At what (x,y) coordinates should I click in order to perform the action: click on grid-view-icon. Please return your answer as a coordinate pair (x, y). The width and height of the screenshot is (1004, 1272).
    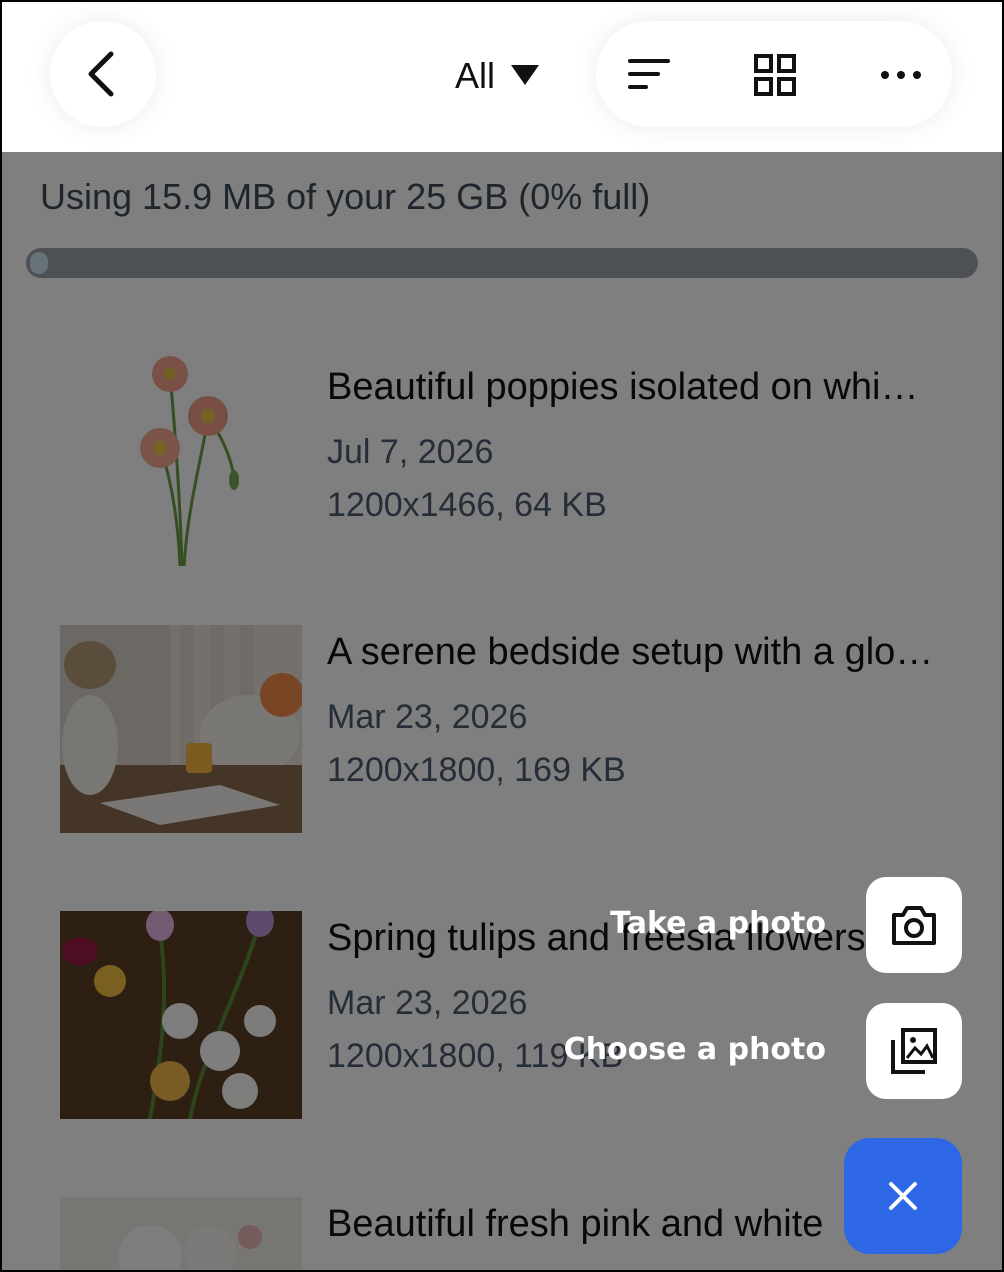
    Looking at the image, I should click on (775, 75).